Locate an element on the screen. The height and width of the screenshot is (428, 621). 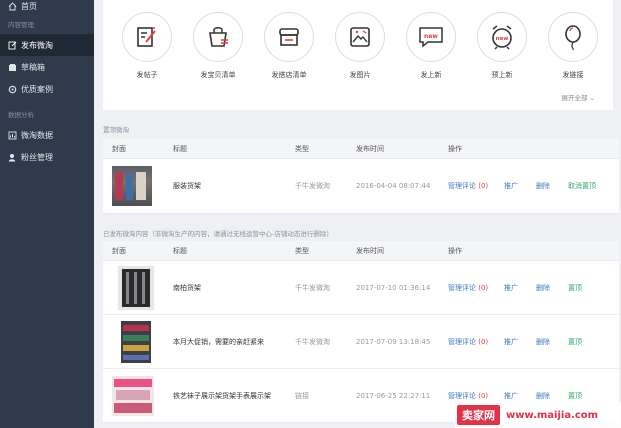
sidebar-section-content: 内容管理 is located at coordinates (21, 25).